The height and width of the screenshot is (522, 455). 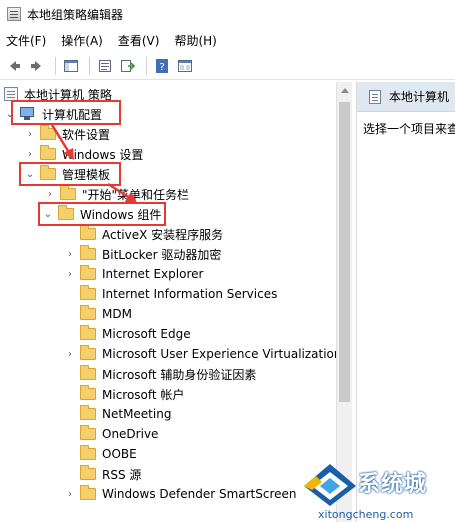 I want to click on tree-item-component: › BitLocker 驱动器加密, so click(x=142, y=254).